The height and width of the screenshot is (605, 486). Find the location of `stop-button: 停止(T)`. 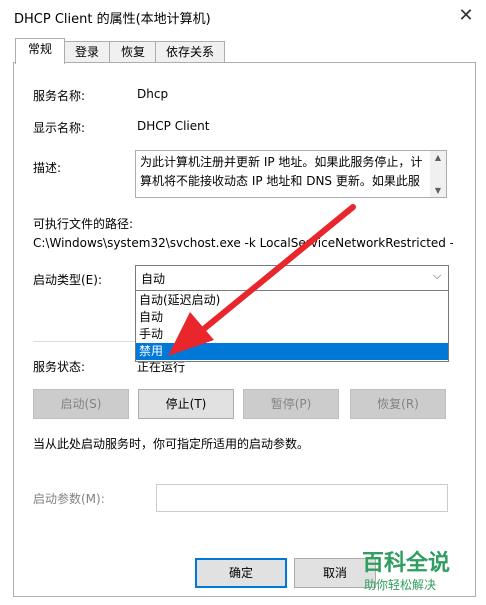

stop-button: 停止(T) is located at coordinates (186, 404).